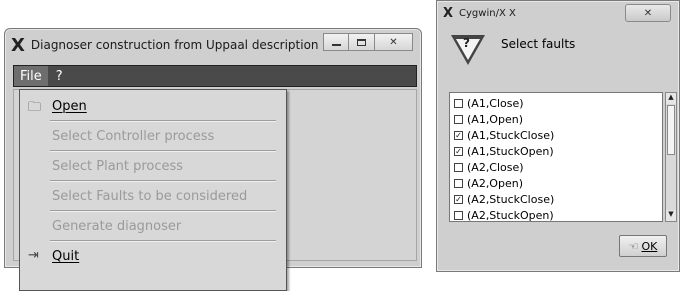 Image resolution: width=680 pixels, height=291 pixels. I want to click on scroll-up-icon: ▲, so click(671, 98).